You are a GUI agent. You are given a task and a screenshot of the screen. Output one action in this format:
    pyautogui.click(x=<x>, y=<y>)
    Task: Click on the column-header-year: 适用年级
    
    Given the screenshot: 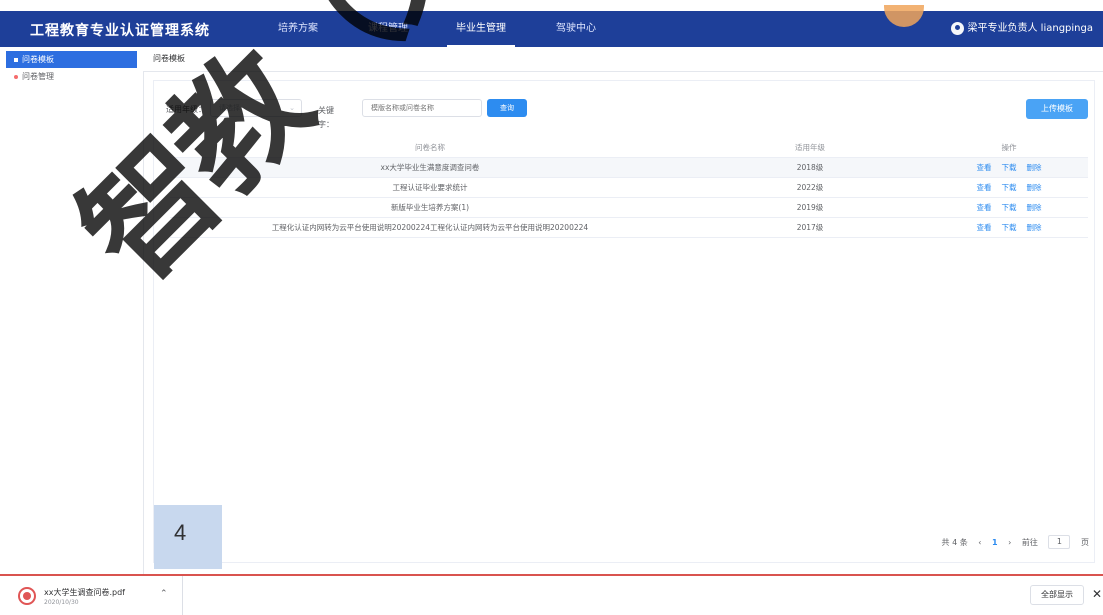 What is the action you would take?
    pyautogui.click(x=810, y=147)
    